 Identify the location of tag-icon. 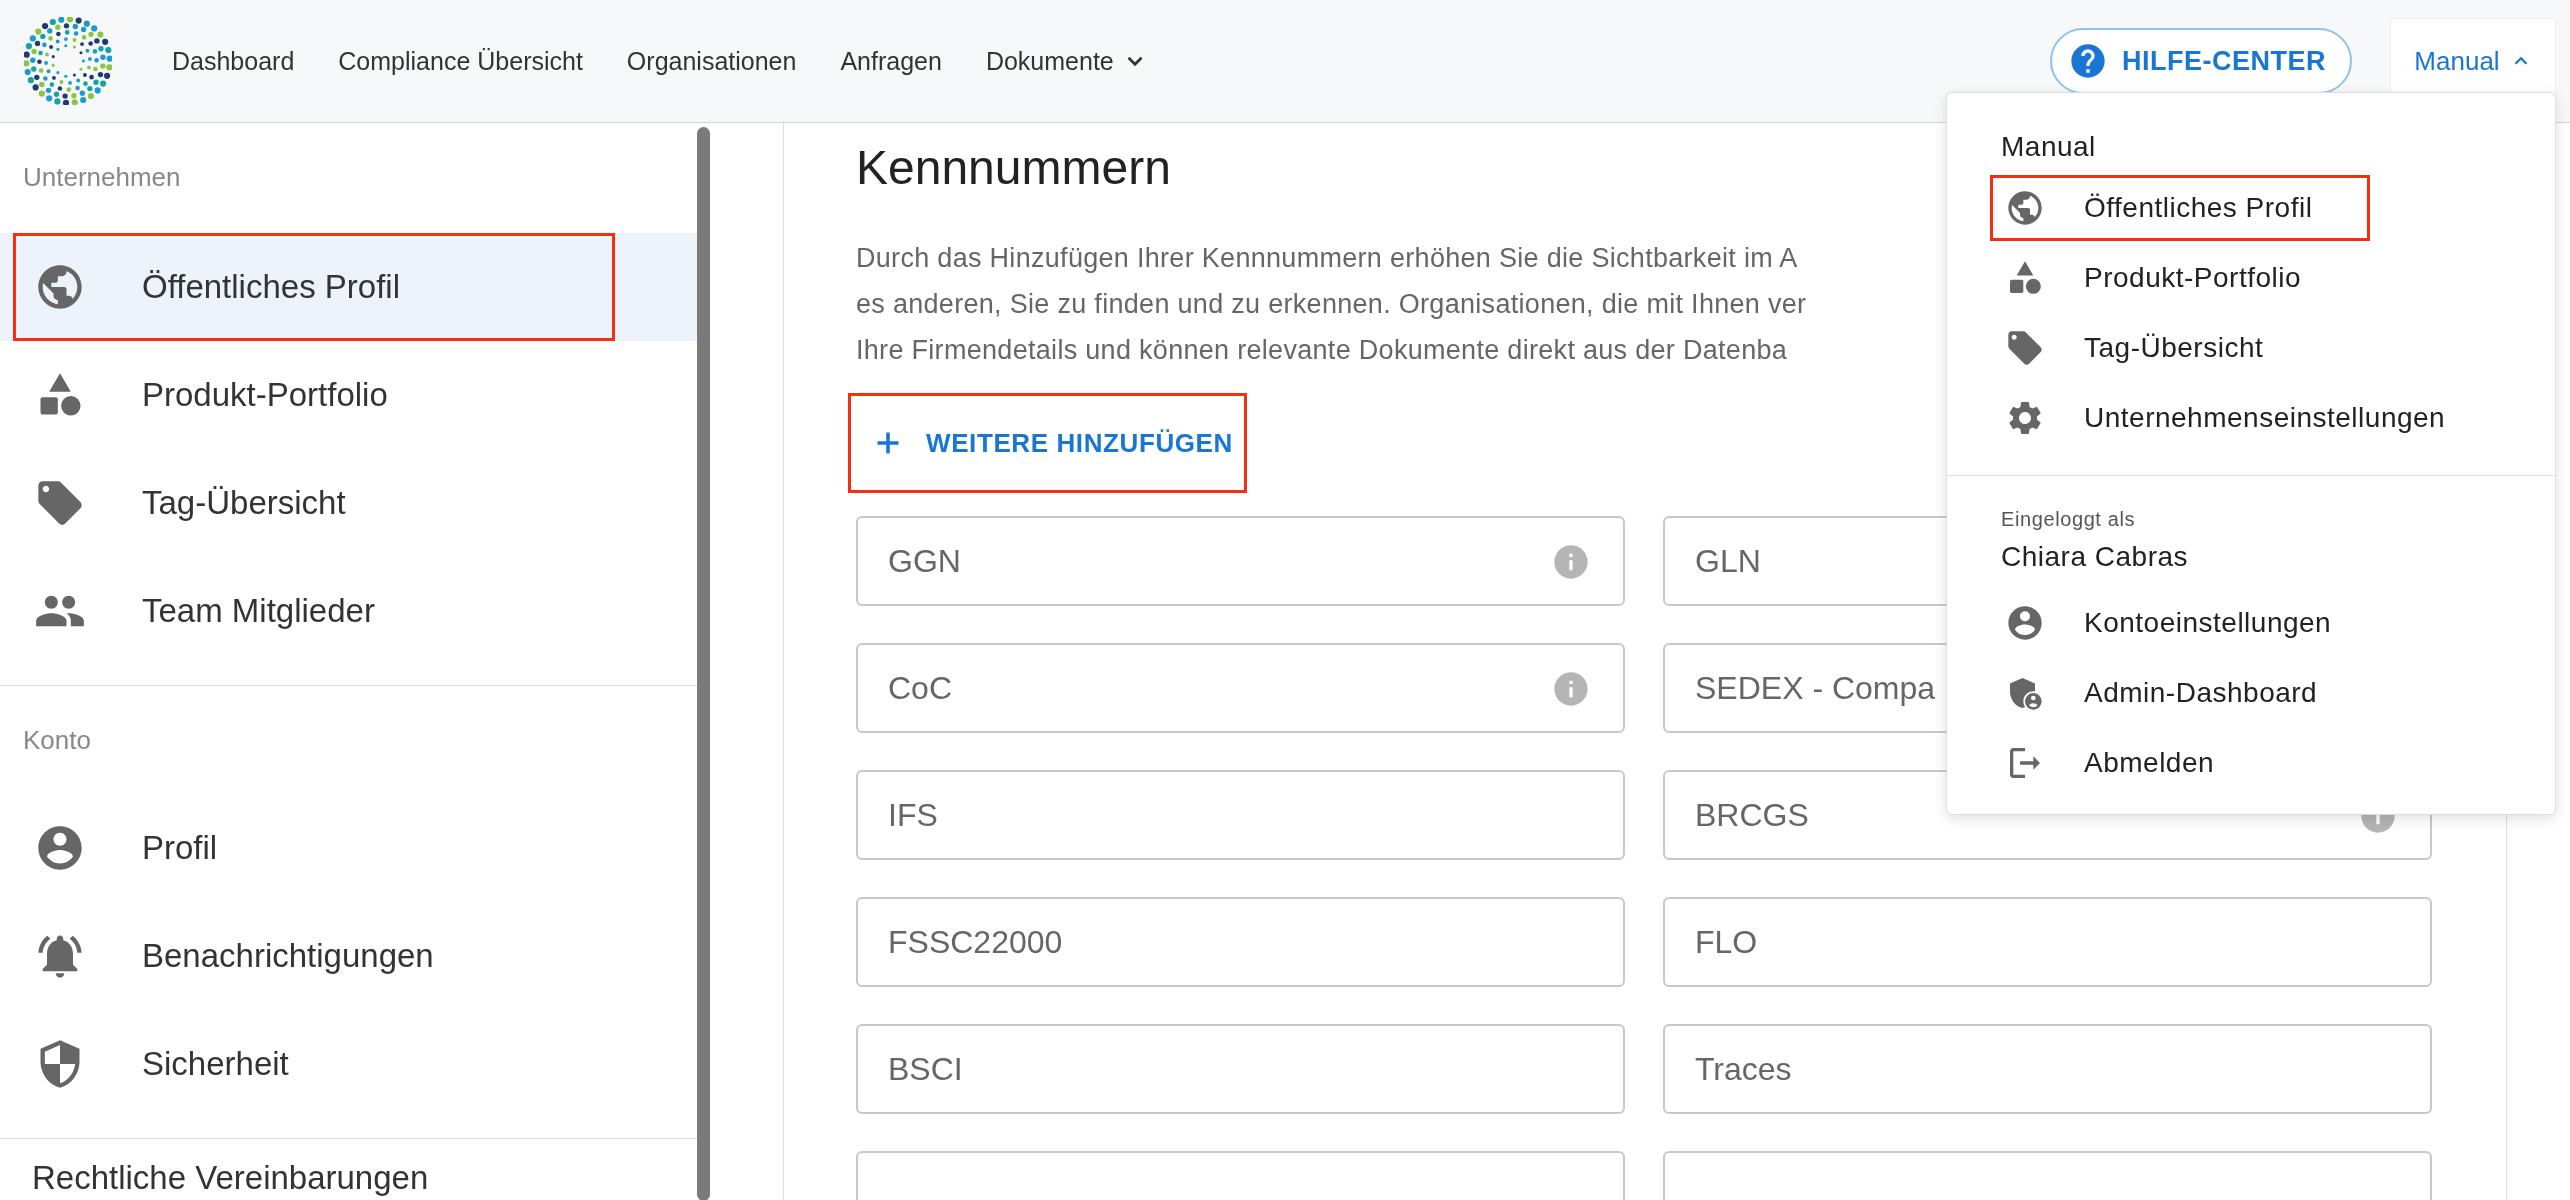
(2025, 348).